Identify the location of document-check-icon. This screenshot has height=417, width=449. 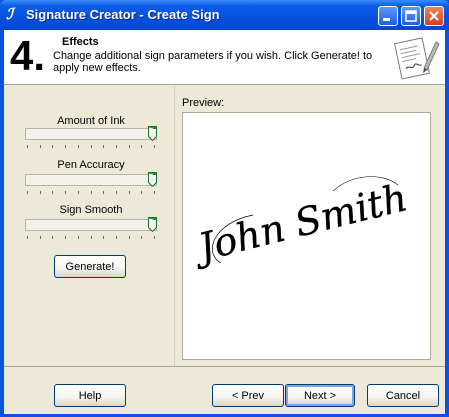
(417, 58).